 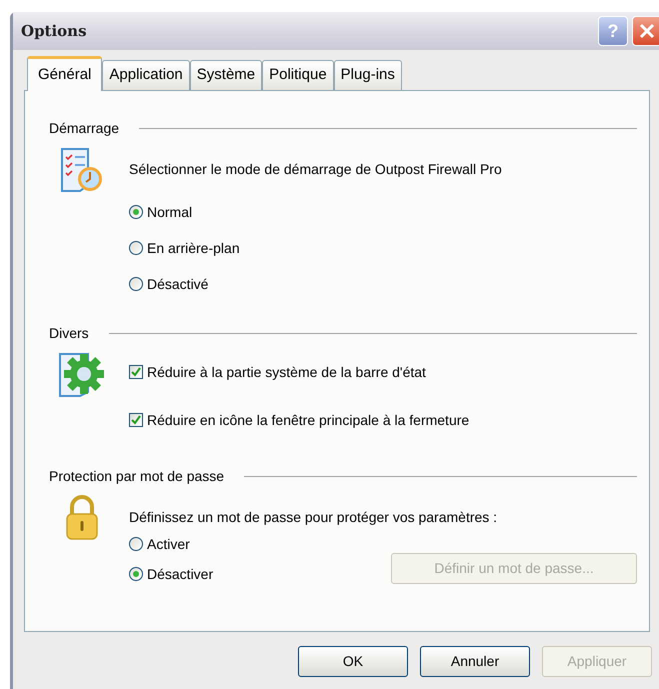 What do you see at coordinates (193, 248) in the screenshot?
I see `option-label: En arrière-plan` at bounding box center [193, 248].